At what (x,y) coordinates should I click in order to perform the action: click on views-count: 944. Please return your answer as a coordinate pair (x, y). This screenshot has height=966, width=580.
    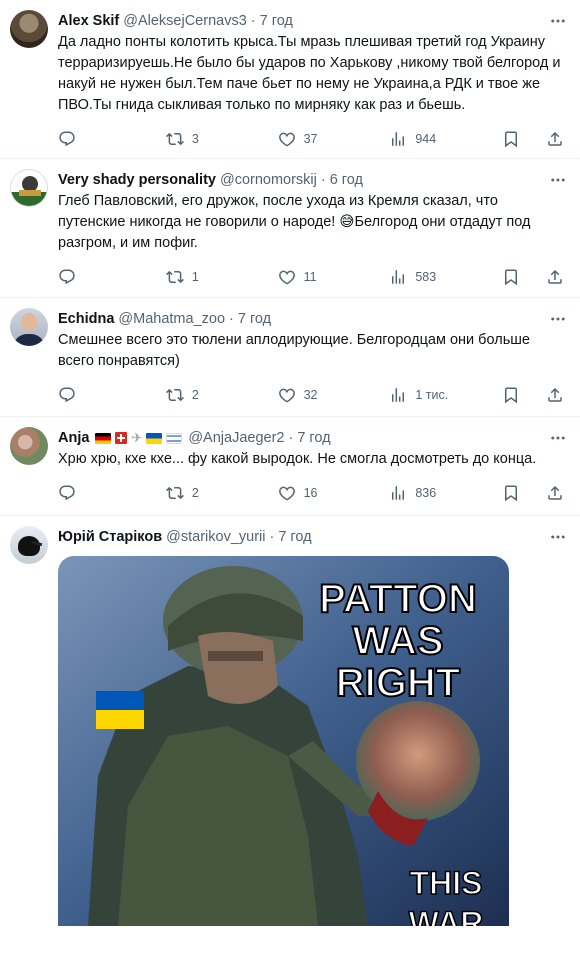
    Looking at the image, I should click on (426, 139).